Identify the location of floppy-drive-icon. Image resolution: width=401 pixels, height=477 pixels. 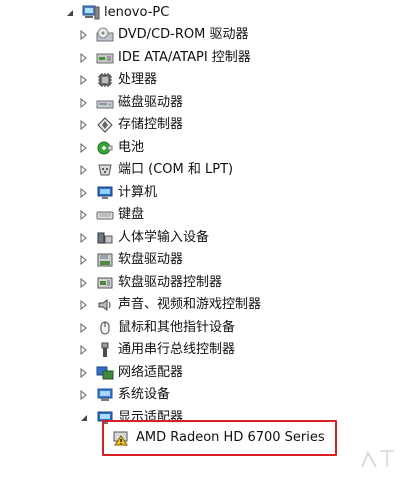
(105, 260).